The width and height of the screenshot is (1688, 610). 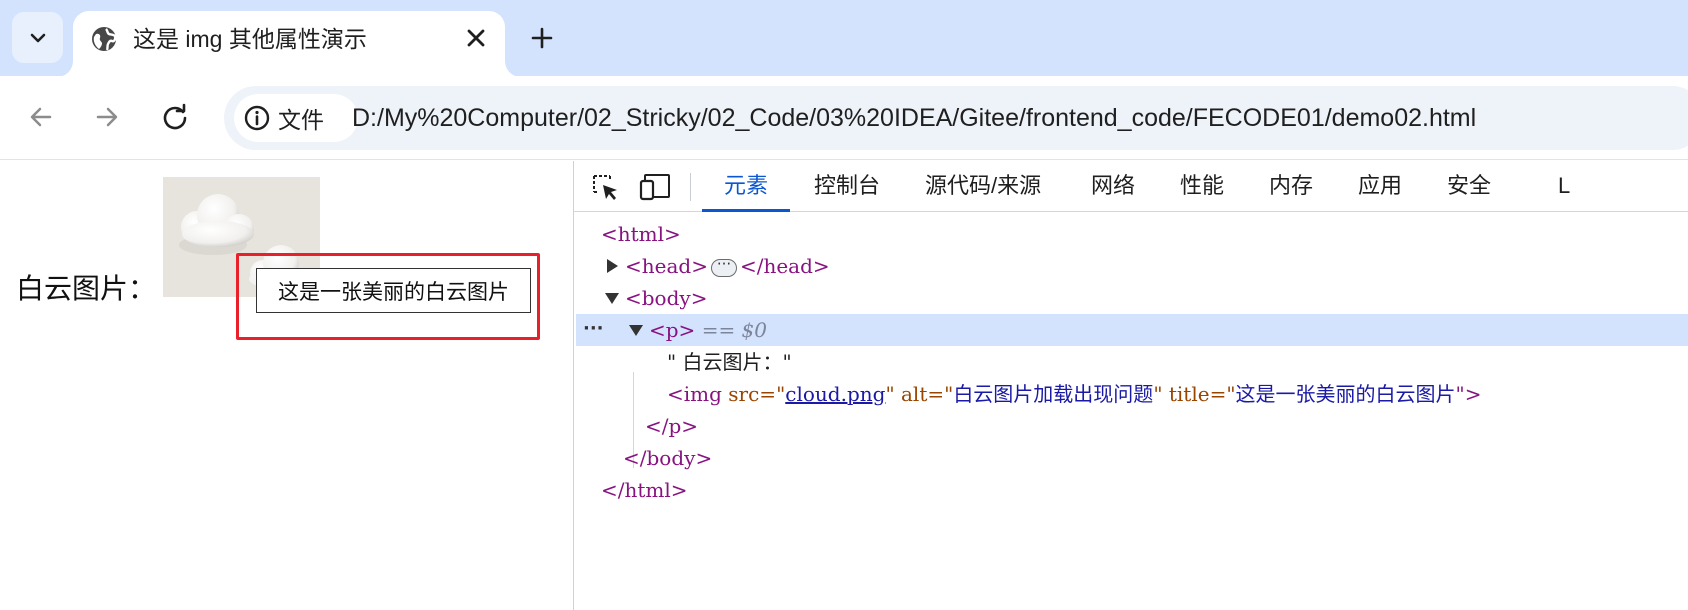 I want to click on reload-icon, so click(x=175, y=116).